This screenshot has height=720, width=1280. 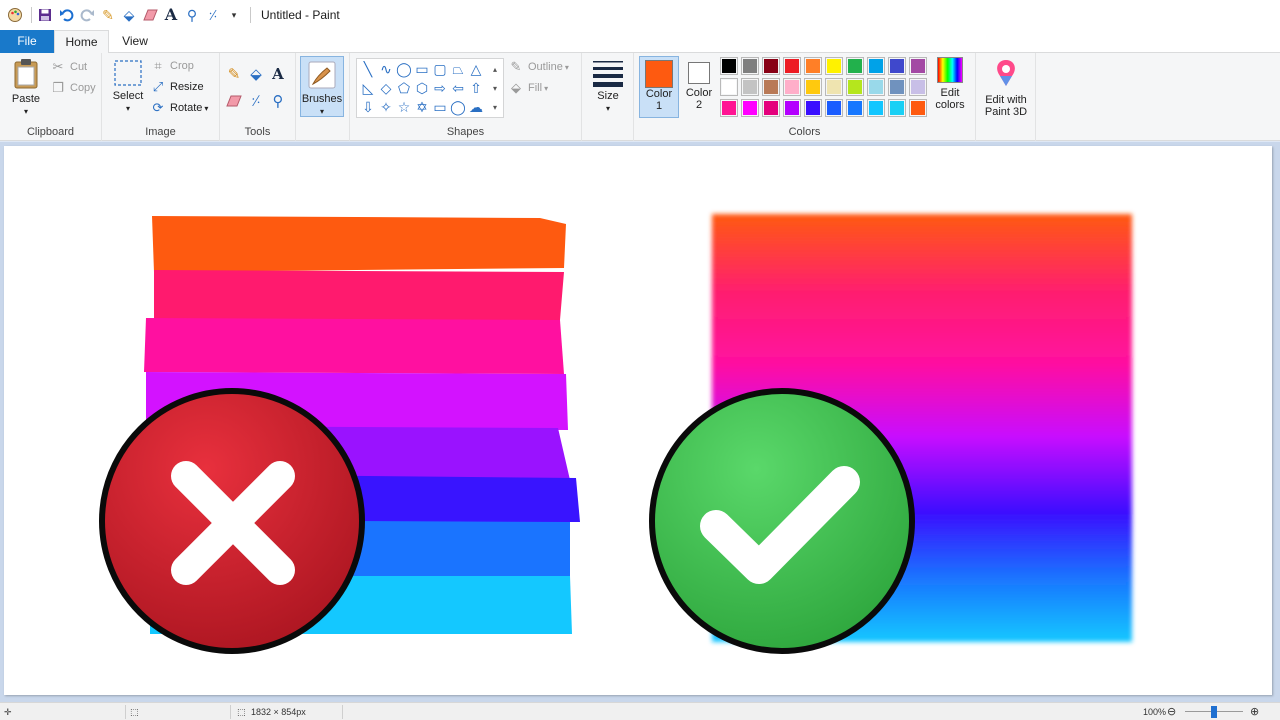 I want to click on shapes-expand-icon: ▾, so click(x=495, y=107).